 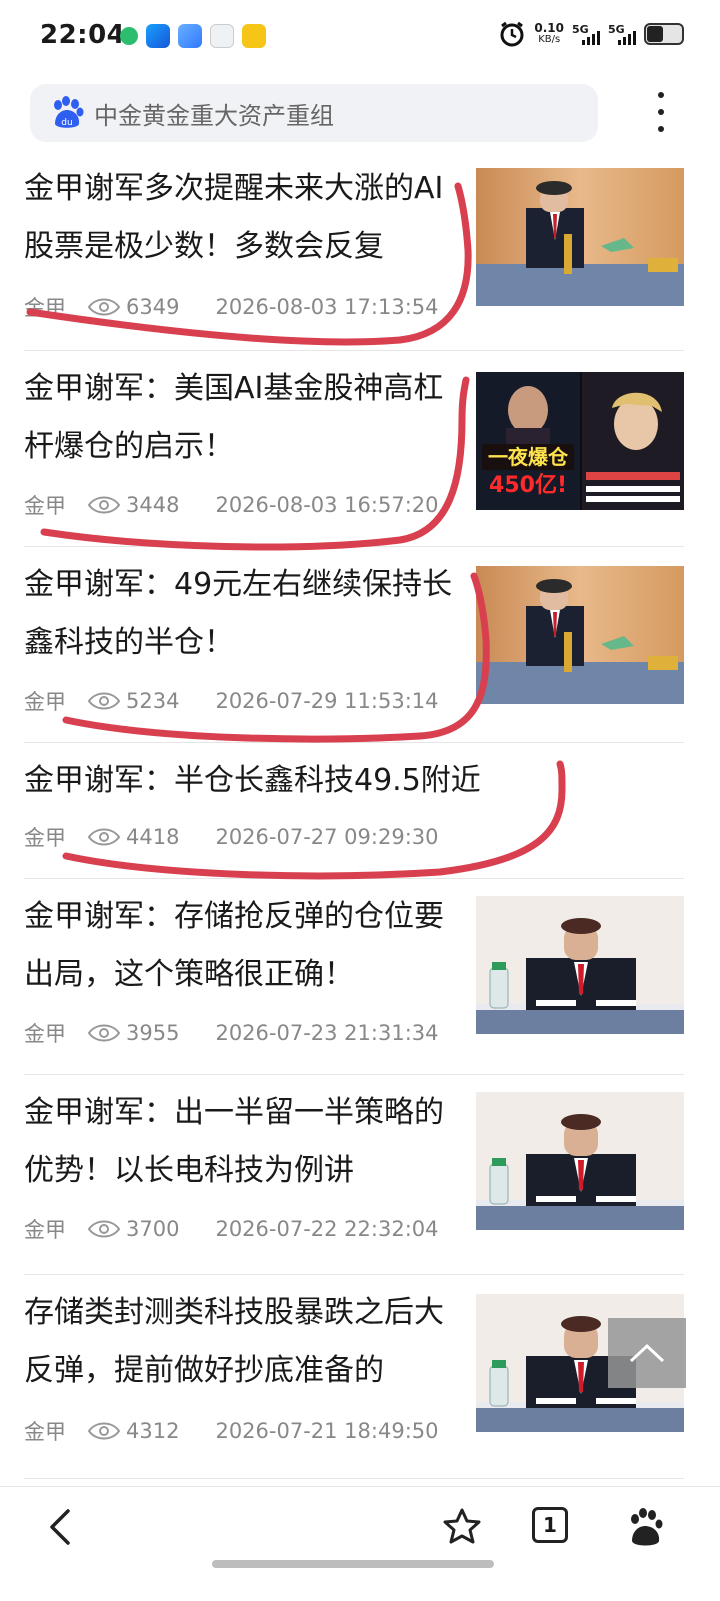 I want to click on article-title: 金甲谢军多次提醒未来大涨的AI股票是极少数！多数会反复, so click(x=244, y=218).